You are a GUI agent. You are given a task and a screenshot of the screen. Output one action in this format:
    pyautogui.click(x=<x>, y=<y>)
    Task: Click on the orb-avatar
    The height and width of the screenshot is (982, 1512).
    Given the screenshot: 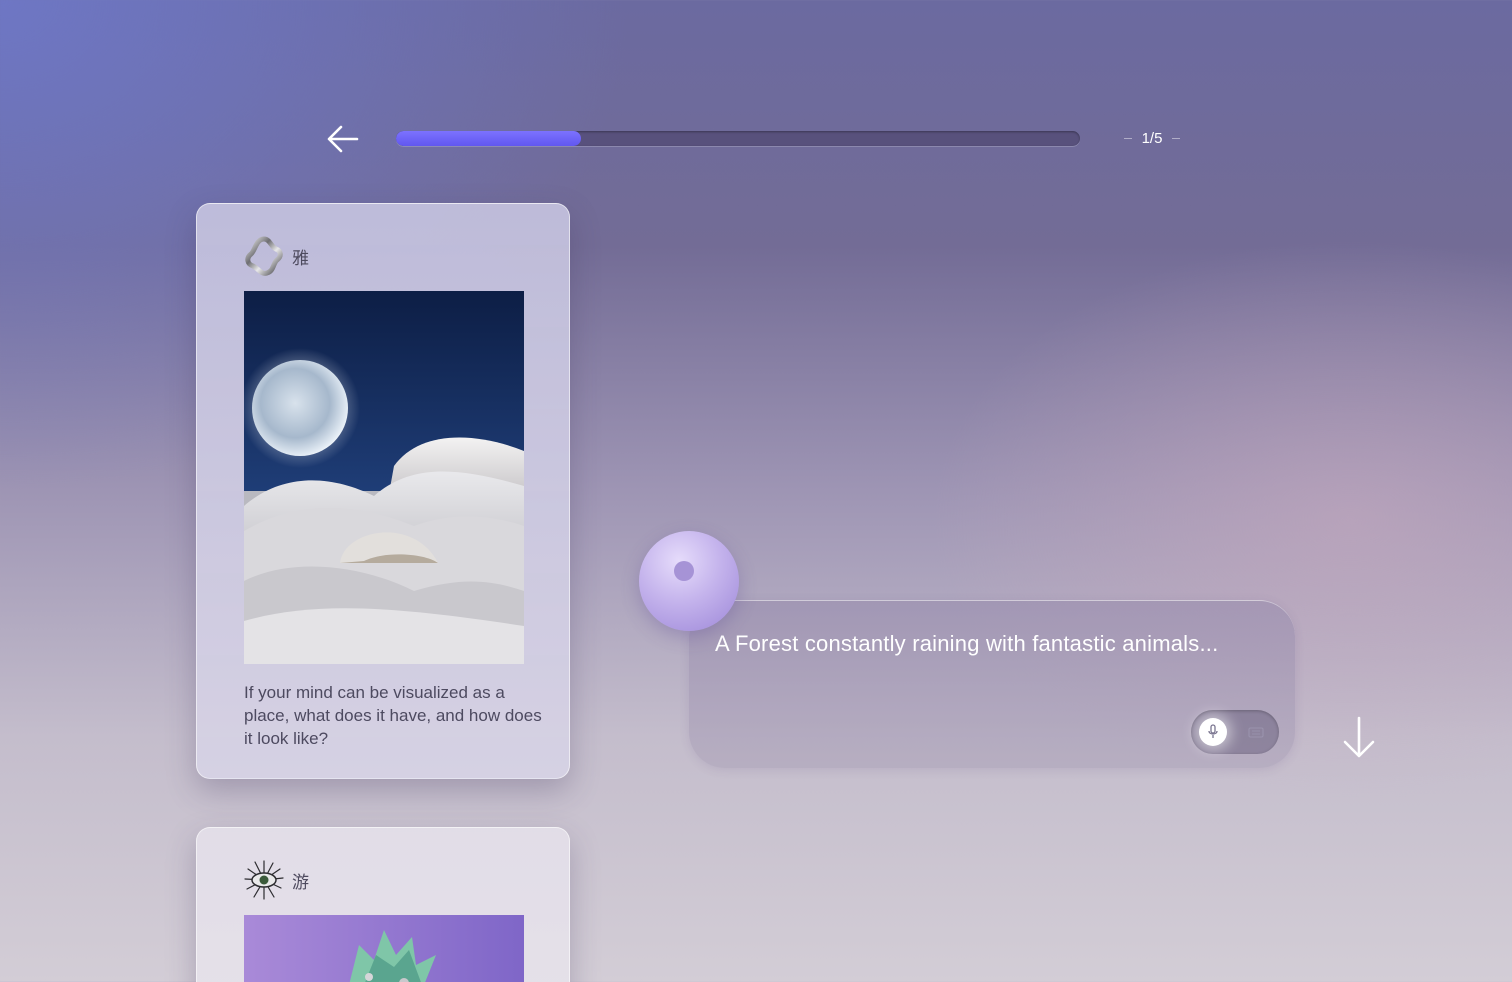 What is the action you would take?
    pyautogui.click(x=689, y=581)
    